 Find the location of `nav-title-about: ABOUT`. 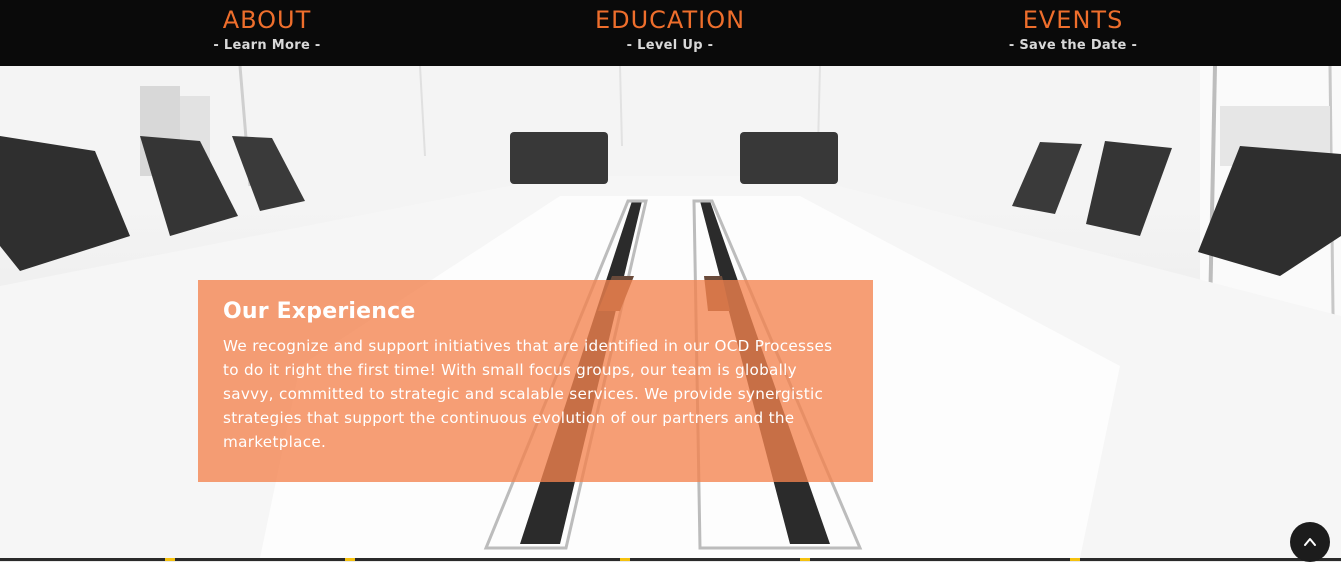

nav-title-about: ABOUT is located at coordinates (267, 20).